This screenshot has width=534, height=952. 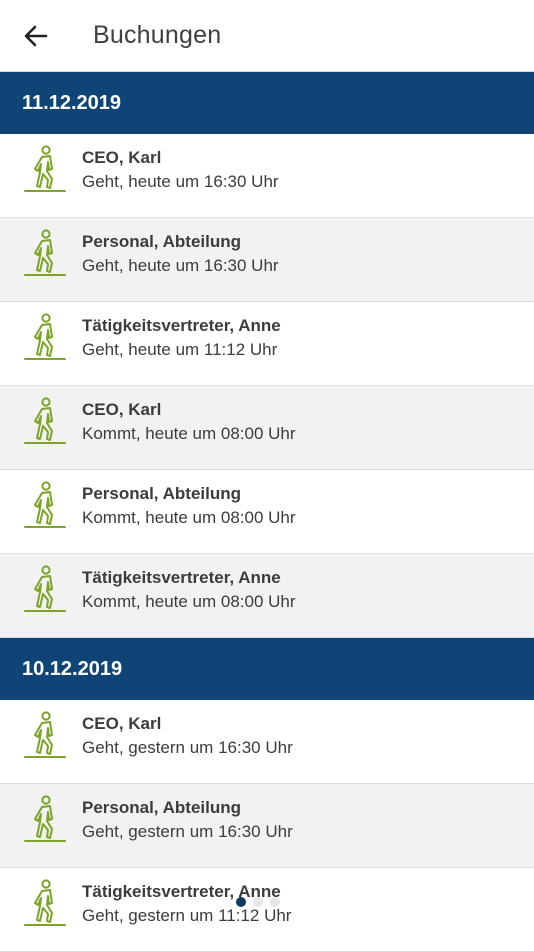 I want to click on booking-row: CEO, Karl Kommt, heute um 08:00 Uhr, so click(x=267, y=428).